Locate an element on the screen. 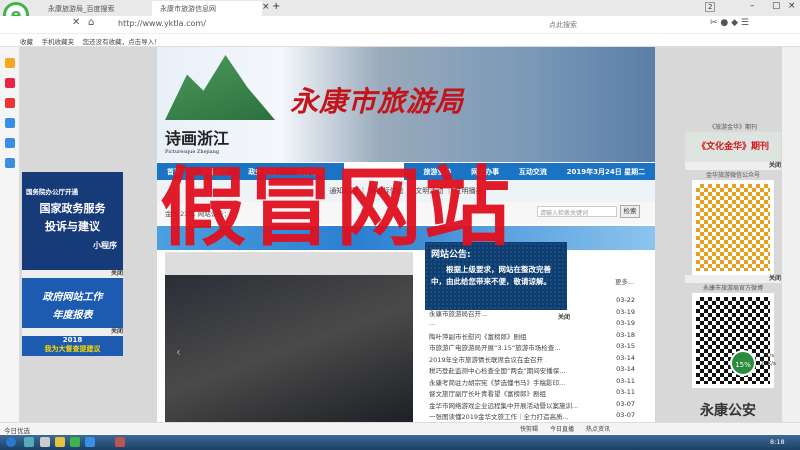  folder-icon is located at coordinates (60, 442).